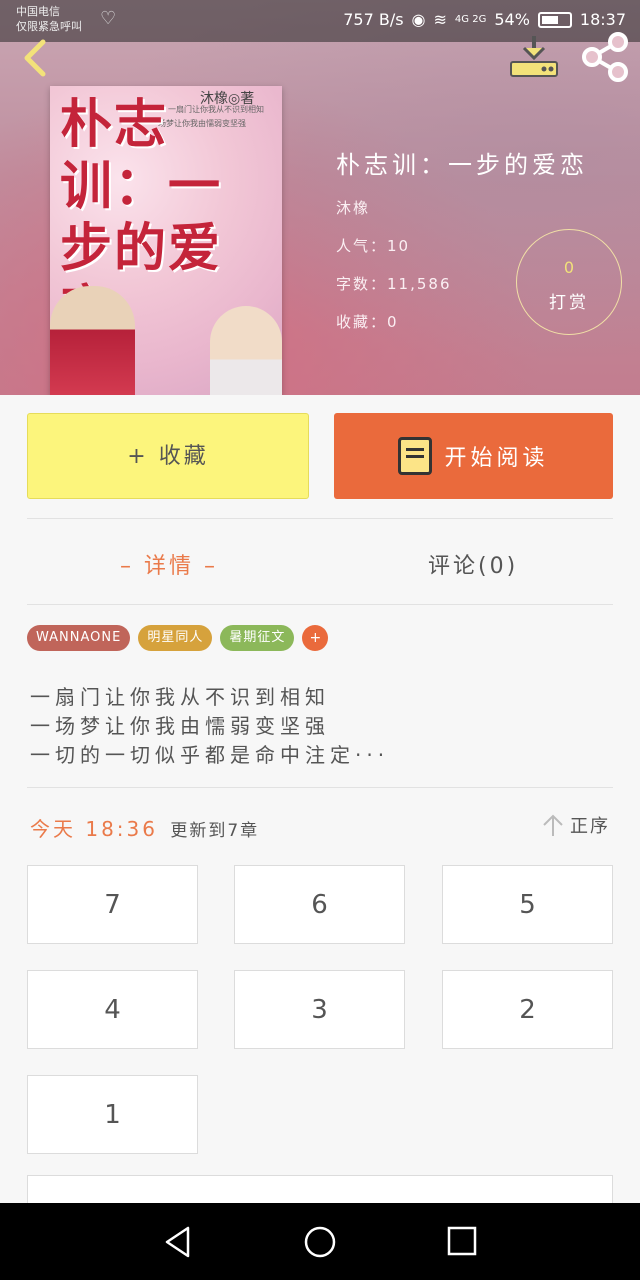 This screenshot has height=1280, width=640. I want to click on status-icons: 757 B/s ◉ ≋ 4G 2G 54% 18:37, so click(484, 19).